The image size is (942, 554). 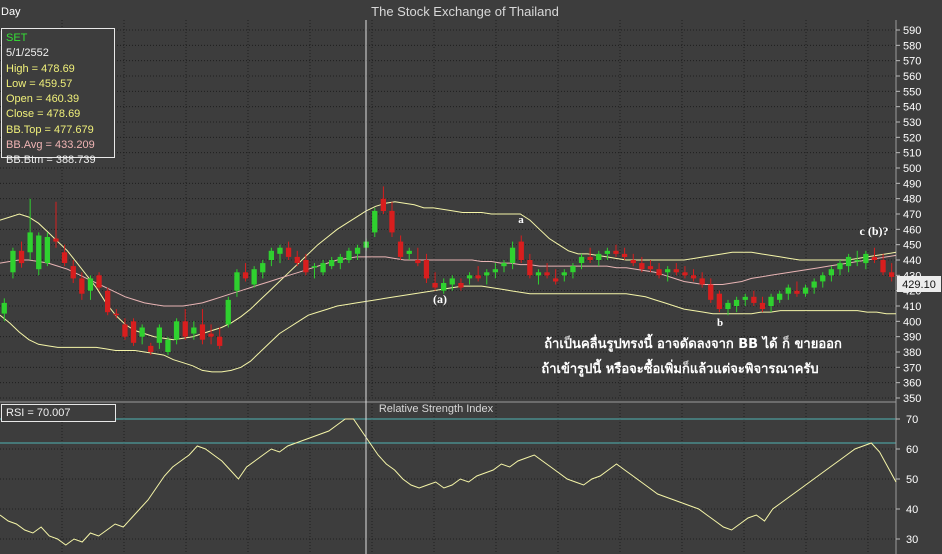 I want to click on price-tick-label: 380, so click(x=912, y=353).